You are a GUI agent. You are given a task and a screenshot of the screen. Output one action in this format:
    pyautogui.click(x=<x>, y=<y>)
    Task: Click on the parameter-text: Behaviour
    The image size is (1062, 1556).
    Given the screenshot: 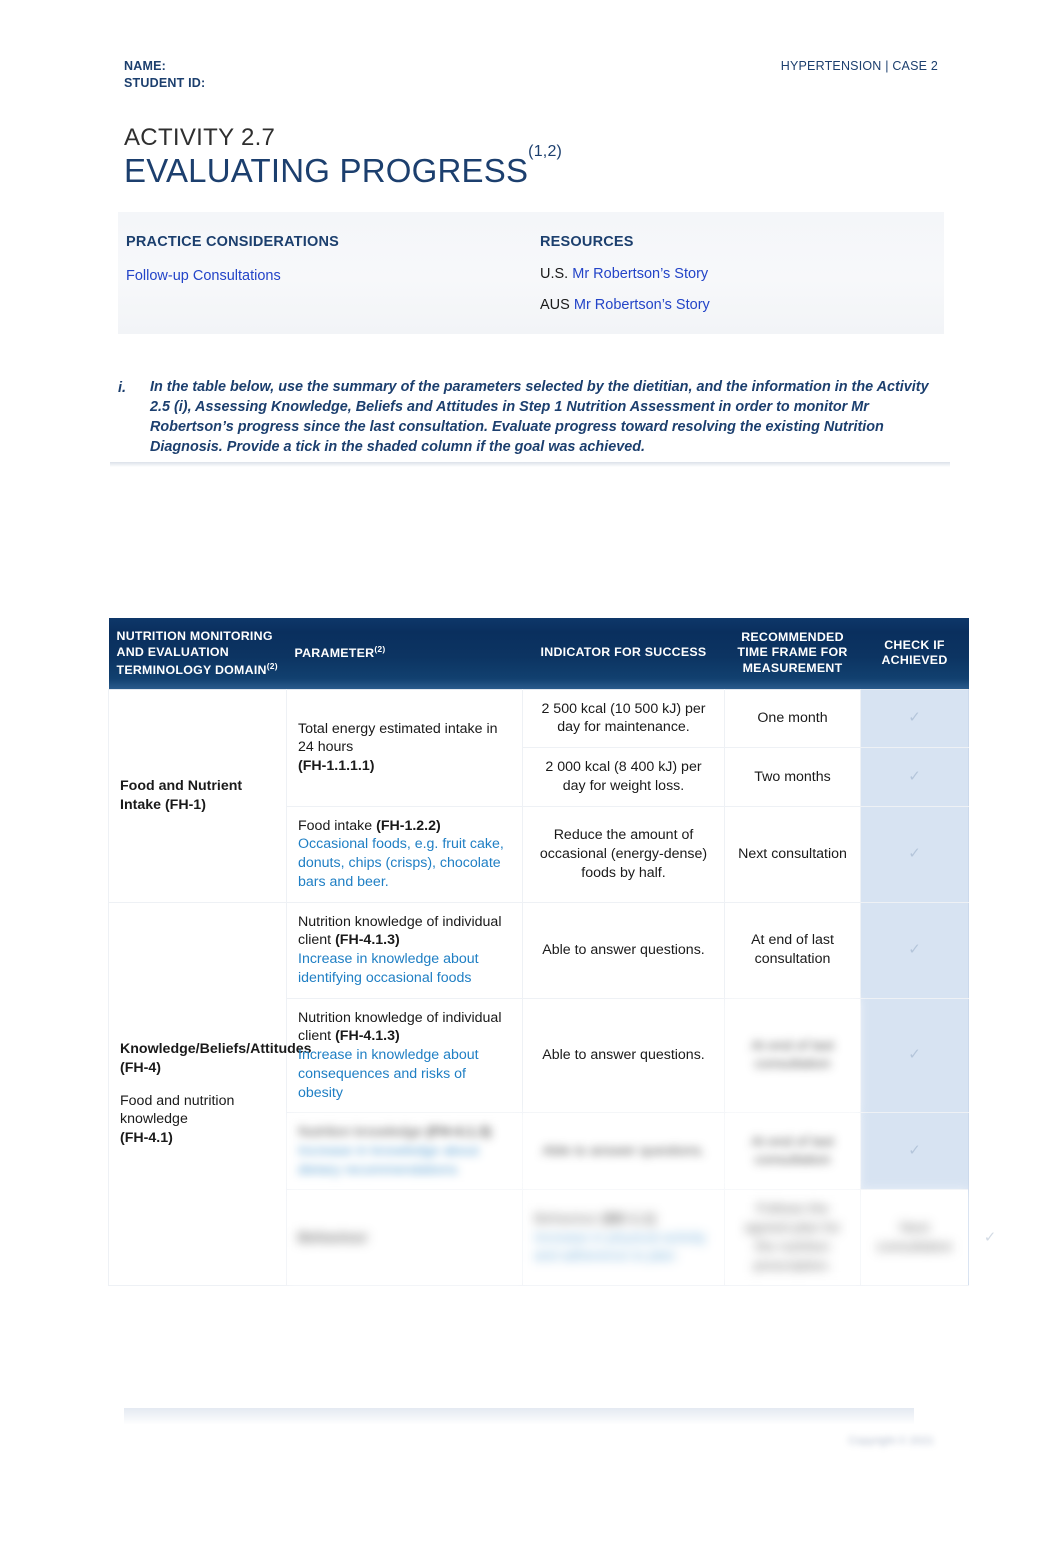 What is the action you would take?
    pyautogui.click(x=568, y=1218)
    